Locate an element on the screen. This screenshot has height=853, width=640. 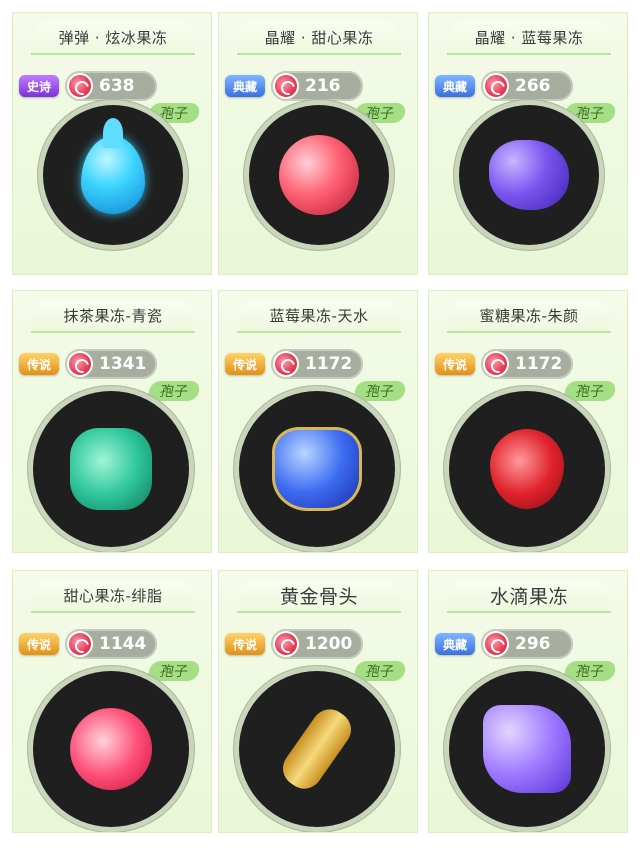
golden-bone-icon is located at coordinates (317, 749).